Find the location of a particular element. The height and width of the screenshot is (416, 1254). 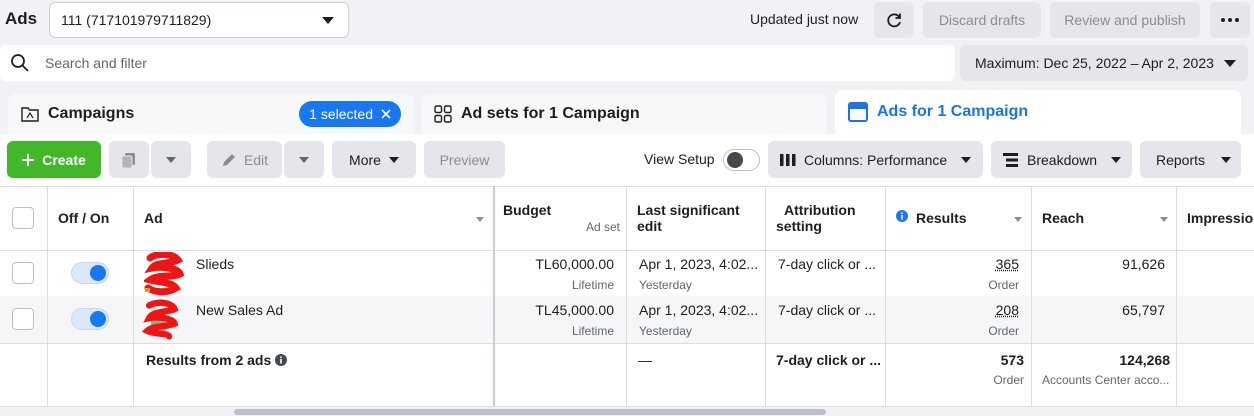

edit-button: Edit is located at coordinates (244, 159).